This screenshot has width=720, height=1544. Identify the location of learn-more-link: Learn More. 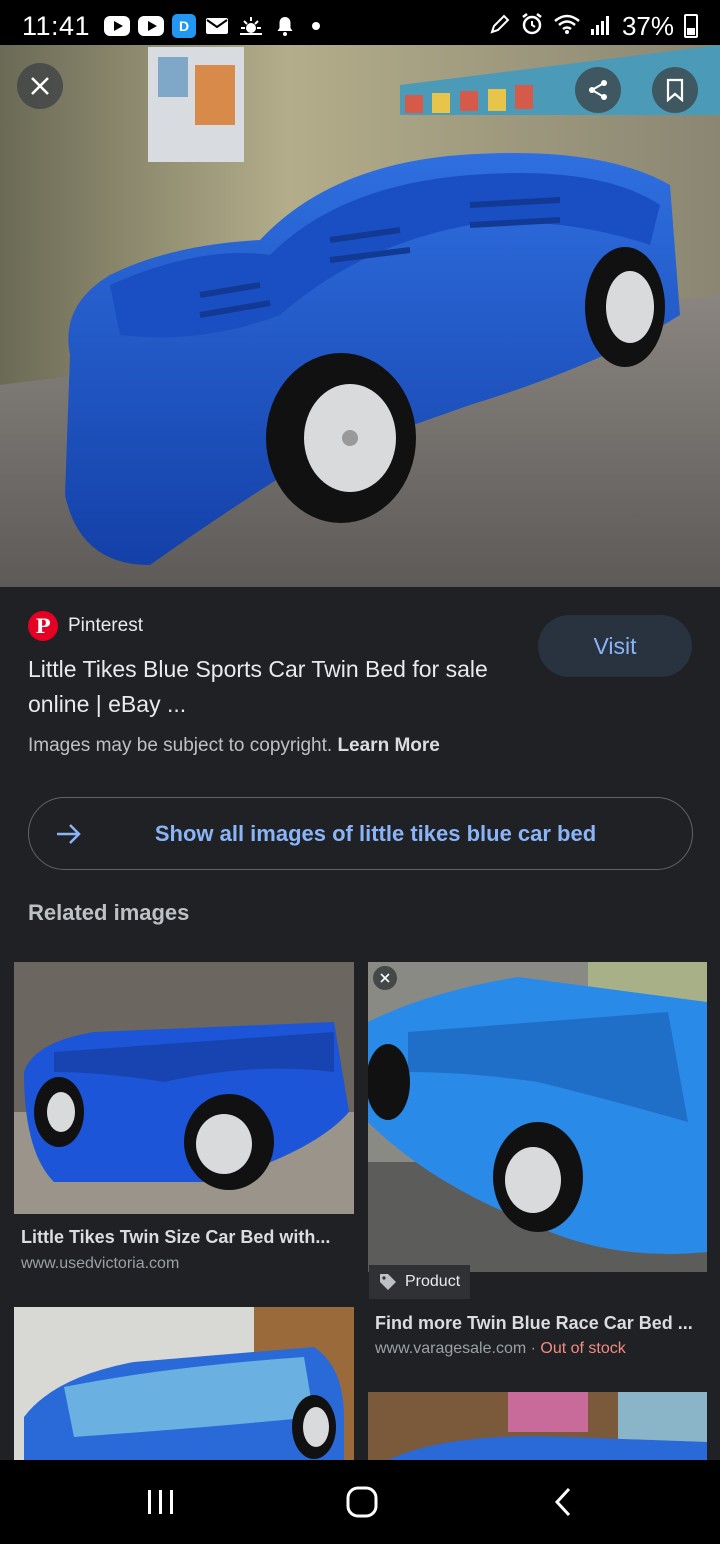
(388, 745).